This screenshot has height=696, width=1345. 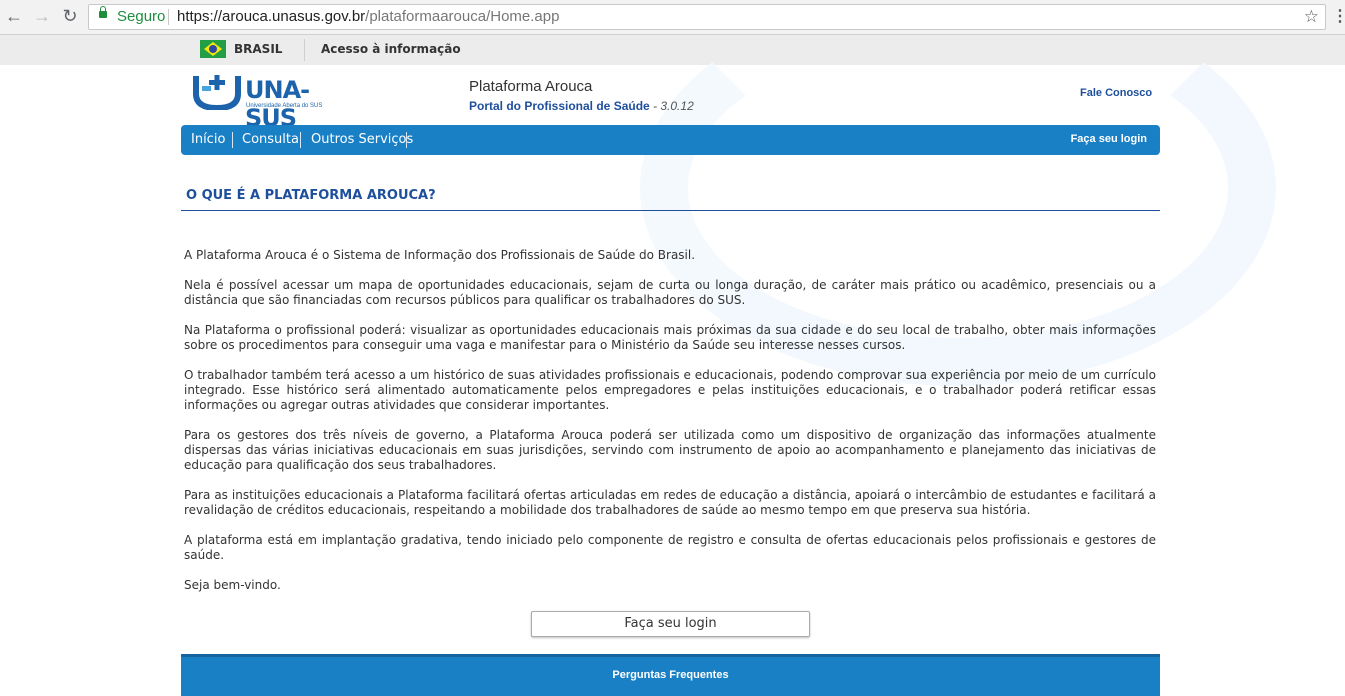 I want to click on nav-item-consulta: Consulta, so click(x=270, y=139).